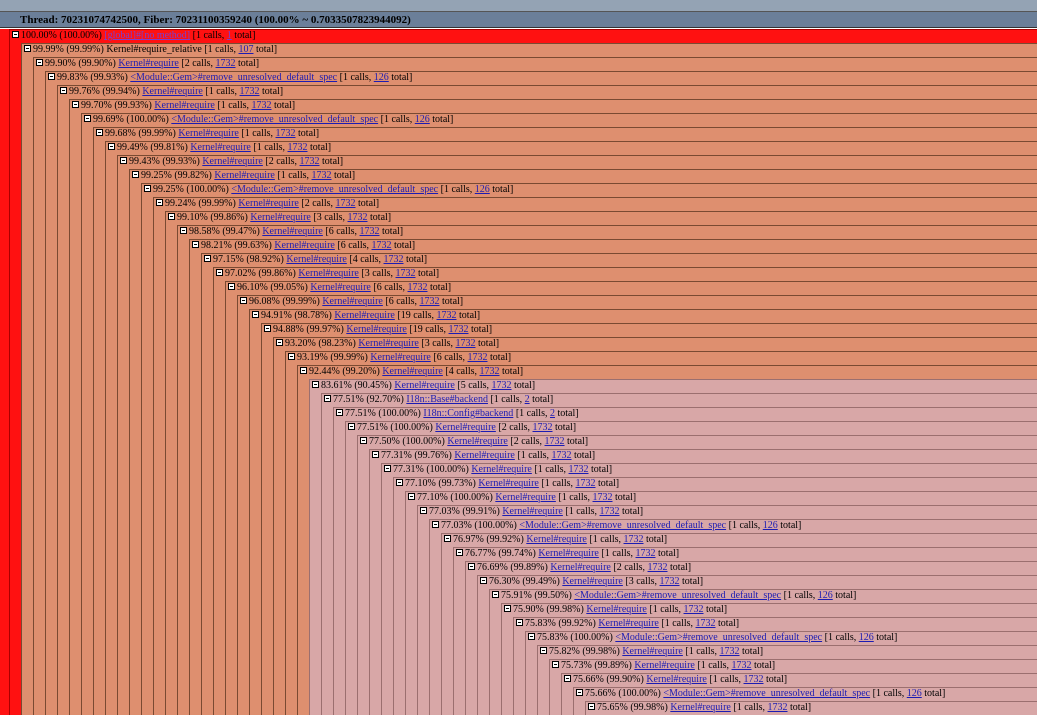 The width and height of the screenshot is (1037, 715). What do you see at coordinates (468, 413) in the screenshot?
I see `method-link: I18n::Config#backend` at bounding box center [468, 413].